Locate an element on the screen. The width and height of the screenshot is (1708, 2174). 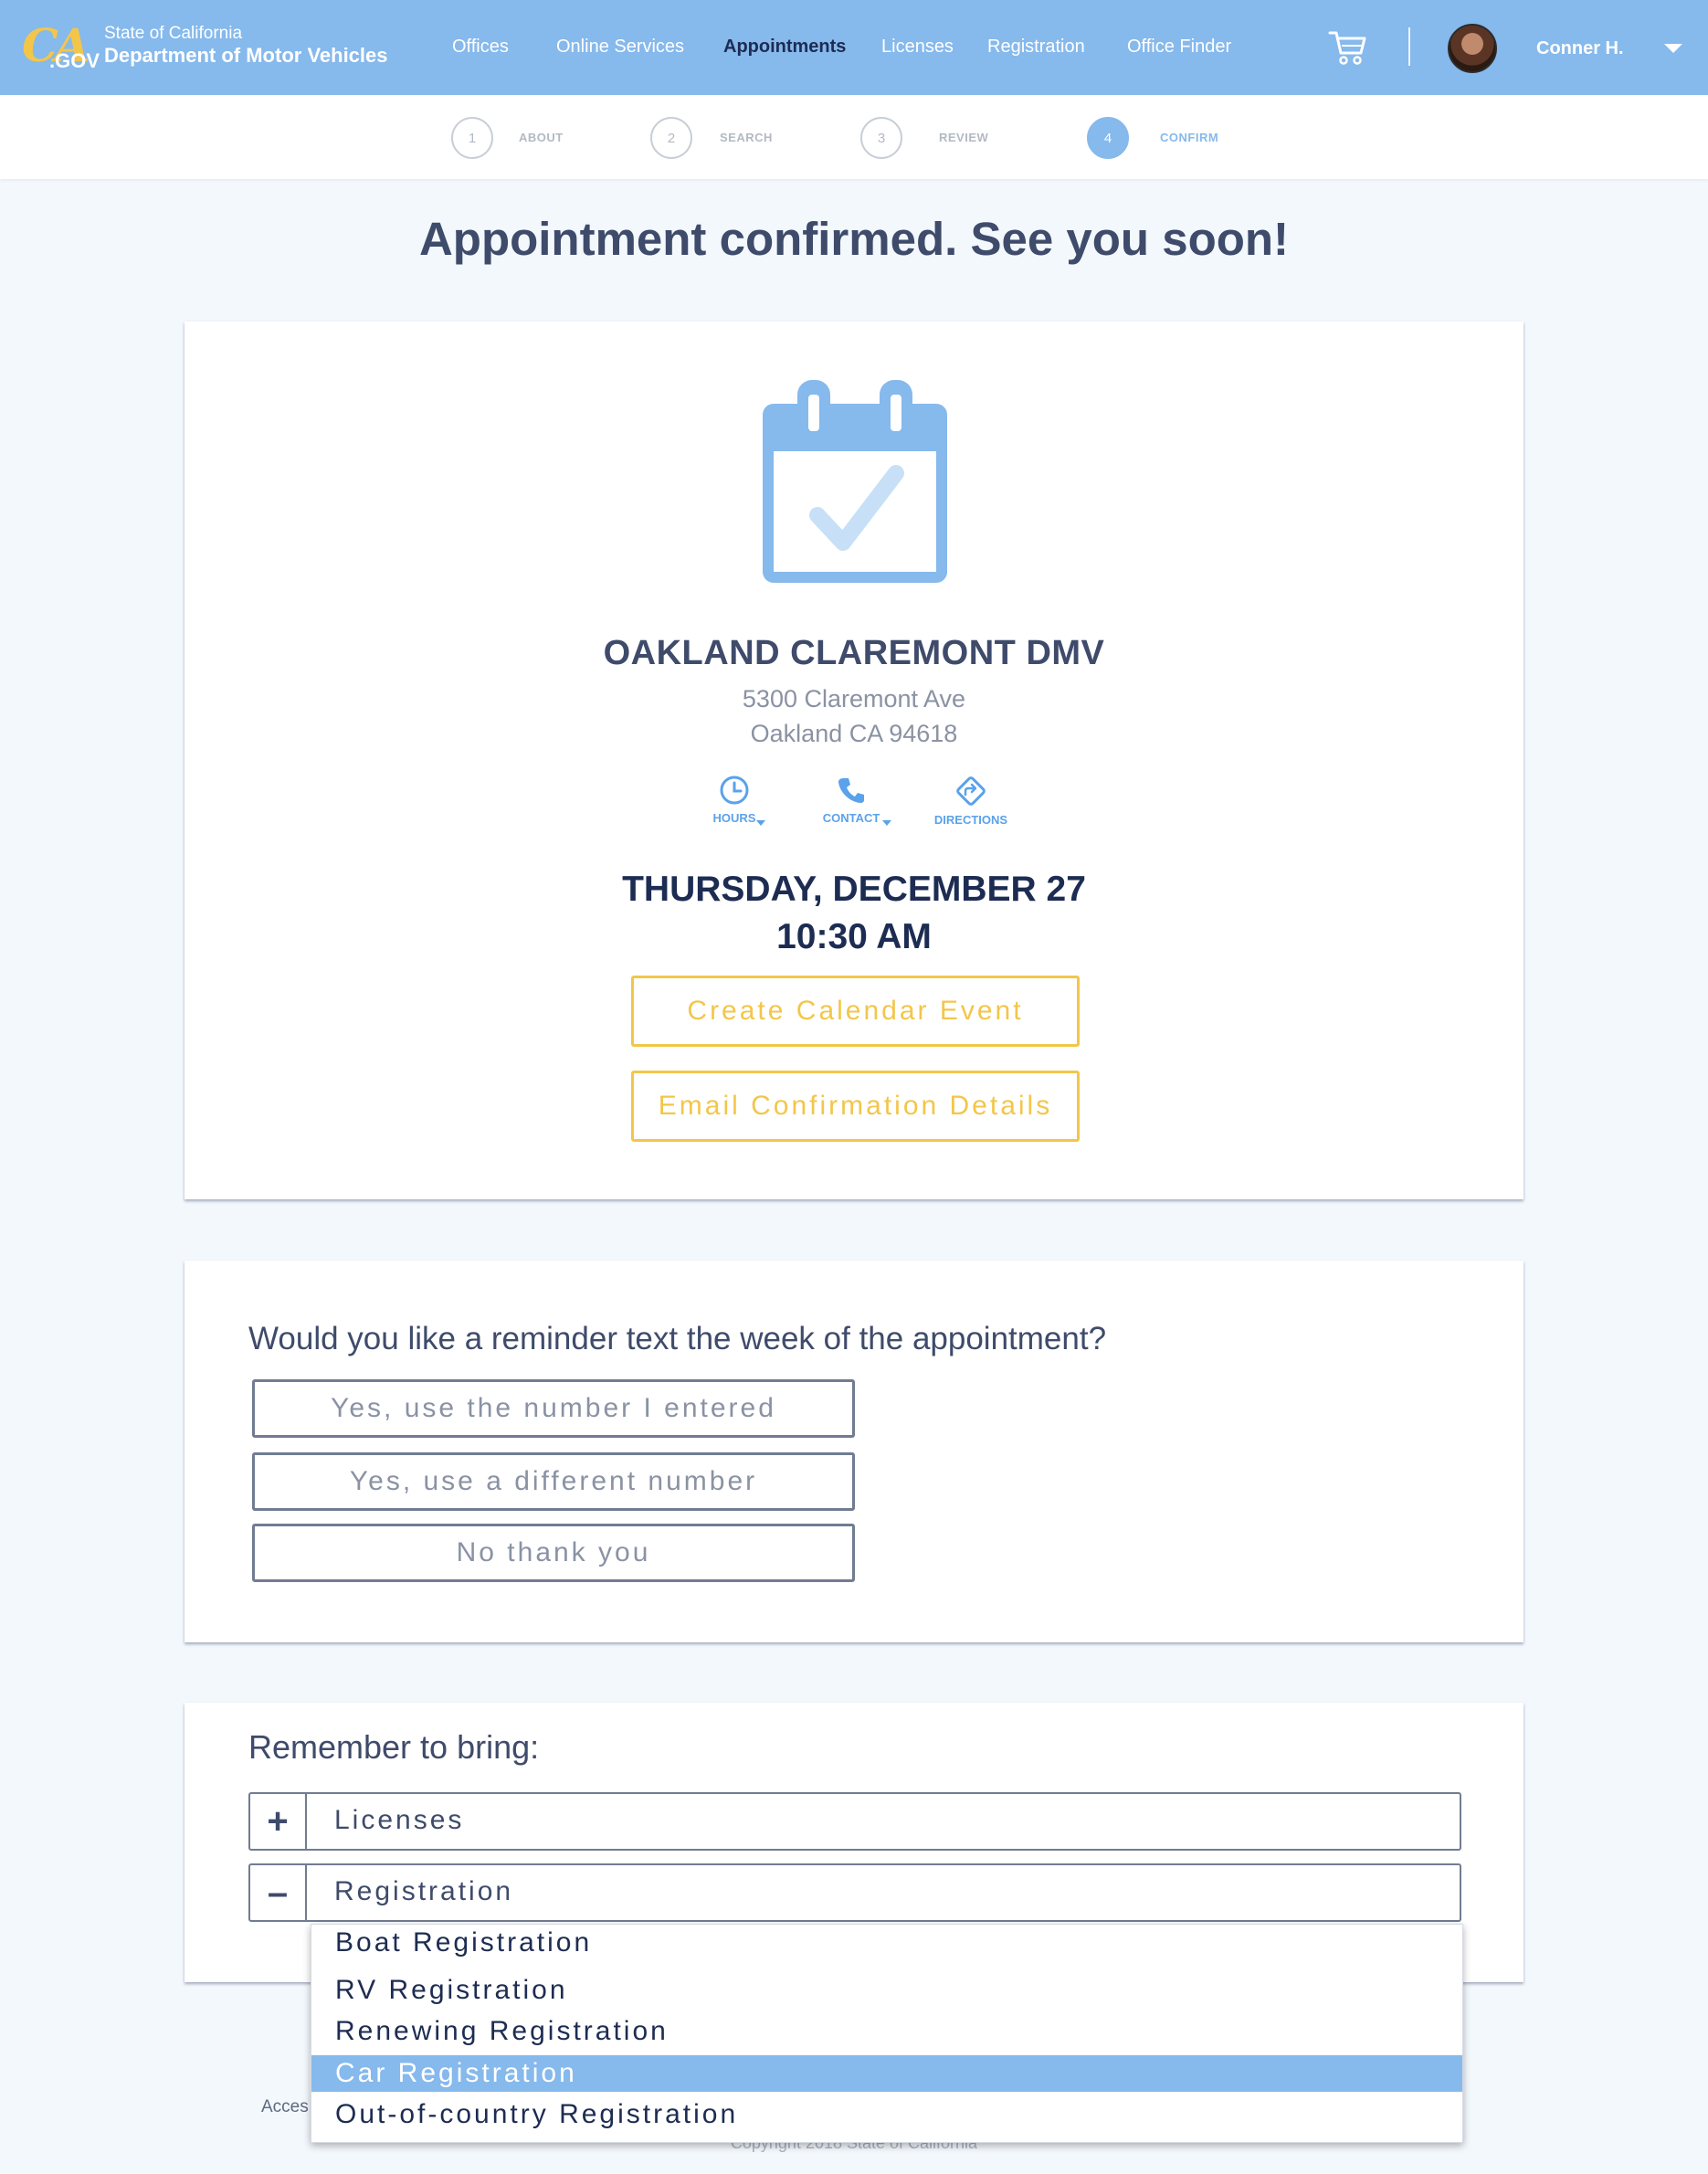
progress-stepper: 1 ABOUT 2 SEARCH 3 REVIEW 4 CONFIRM is located at coordinates (854, 137).